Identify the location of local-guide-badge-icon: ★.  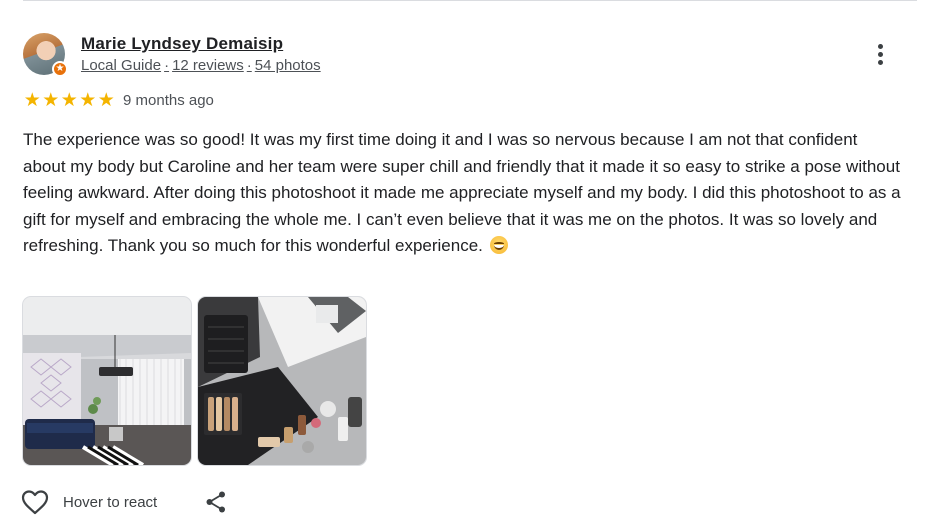
(60, 69).